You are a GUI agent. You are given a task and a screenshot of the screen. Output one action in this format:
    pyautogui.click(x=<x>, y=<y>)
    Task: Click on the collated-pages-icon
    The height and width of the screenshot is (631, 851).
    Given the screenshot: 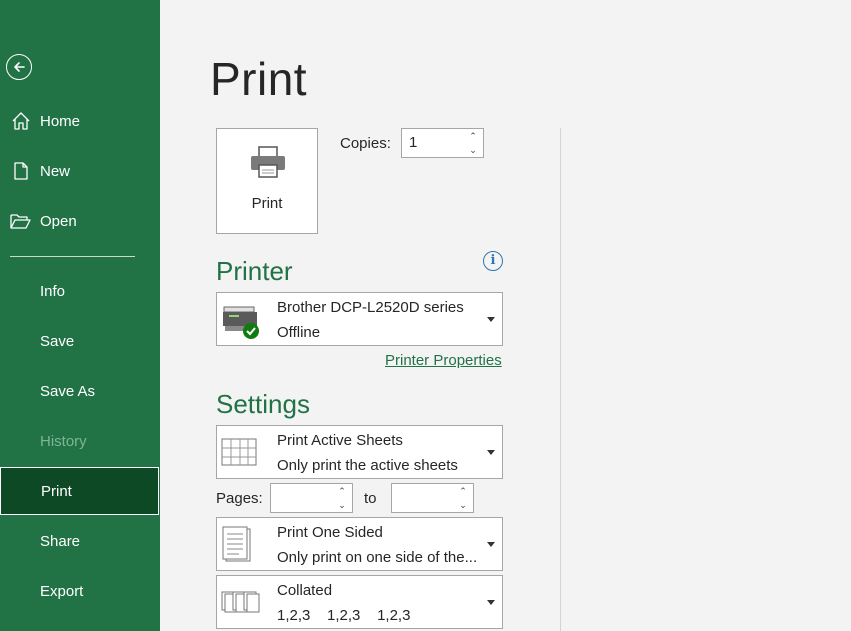 What is the action you would take?
    pyautogui.click(x=240, y=602)
    